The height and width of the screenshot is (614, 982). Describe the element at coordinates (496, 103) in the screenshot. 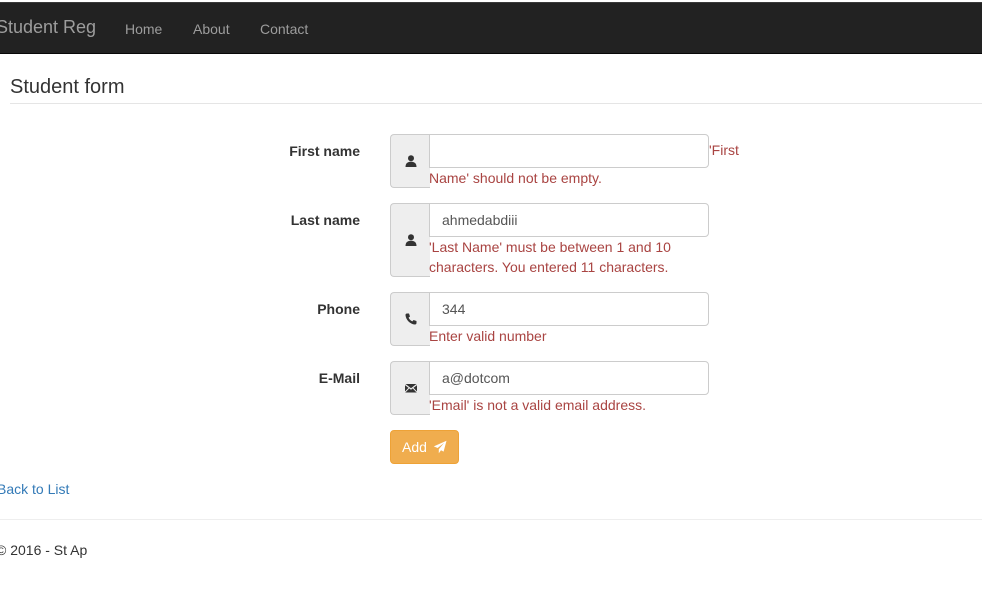

I see `title-divider` at that location.